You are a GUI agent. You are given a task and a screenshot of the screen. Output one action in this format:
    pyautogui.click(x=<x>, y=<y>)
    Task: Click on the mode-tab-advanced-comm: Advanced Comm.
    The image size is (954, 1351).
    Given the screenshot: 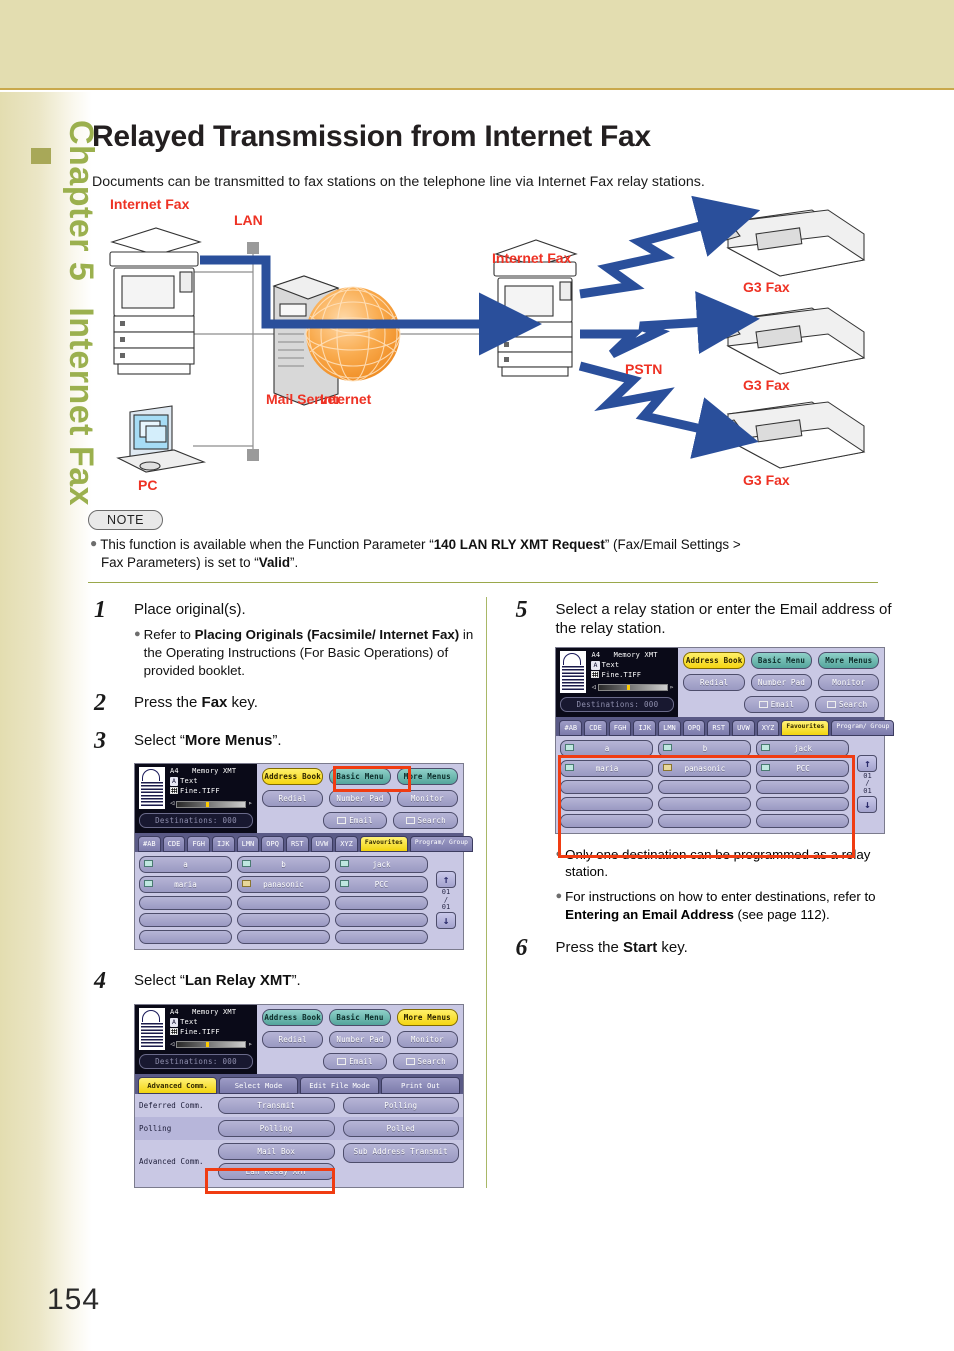 What is the action you would take?
    pyautogui.click(x=177, y=1085)
    